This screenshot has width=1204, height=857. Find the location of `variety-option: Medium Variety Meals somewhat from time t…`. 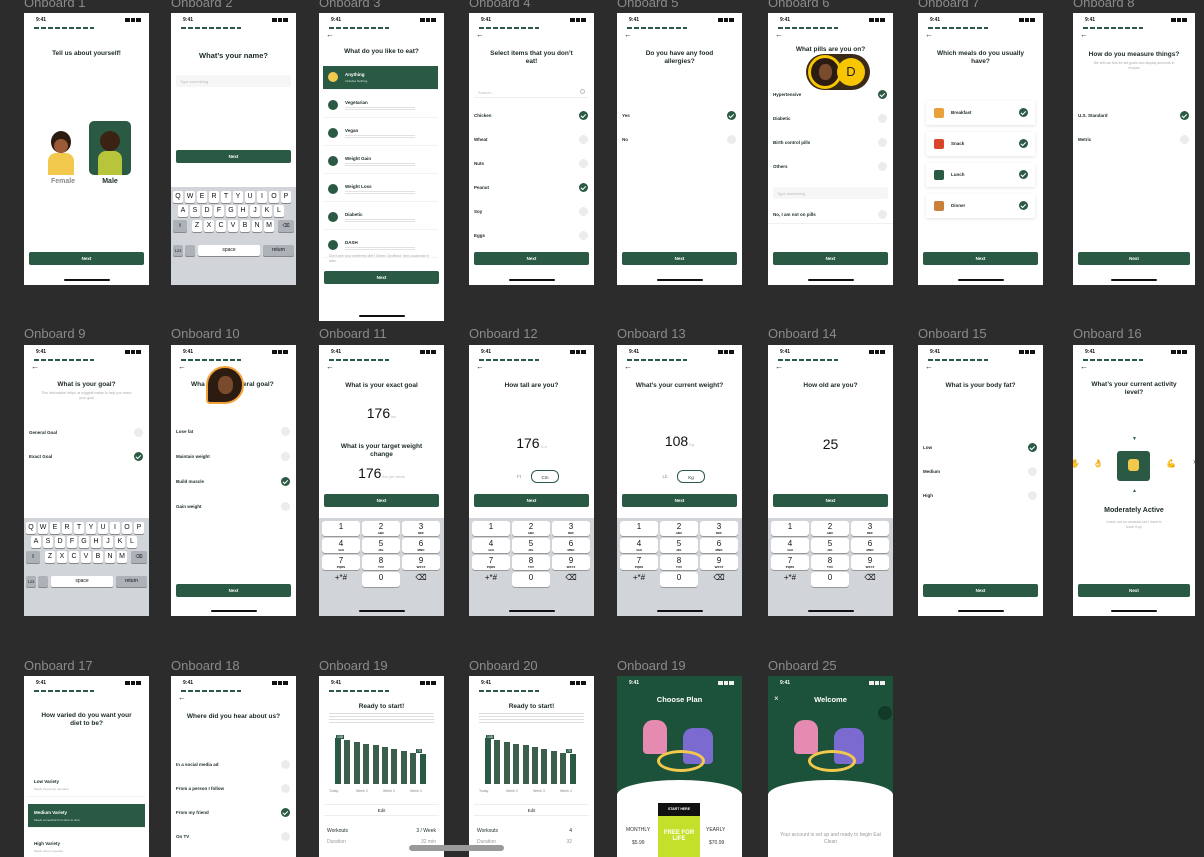

variety-option: Medium Variety Meals somewhat from time t… is located at coordinates (86, 816).